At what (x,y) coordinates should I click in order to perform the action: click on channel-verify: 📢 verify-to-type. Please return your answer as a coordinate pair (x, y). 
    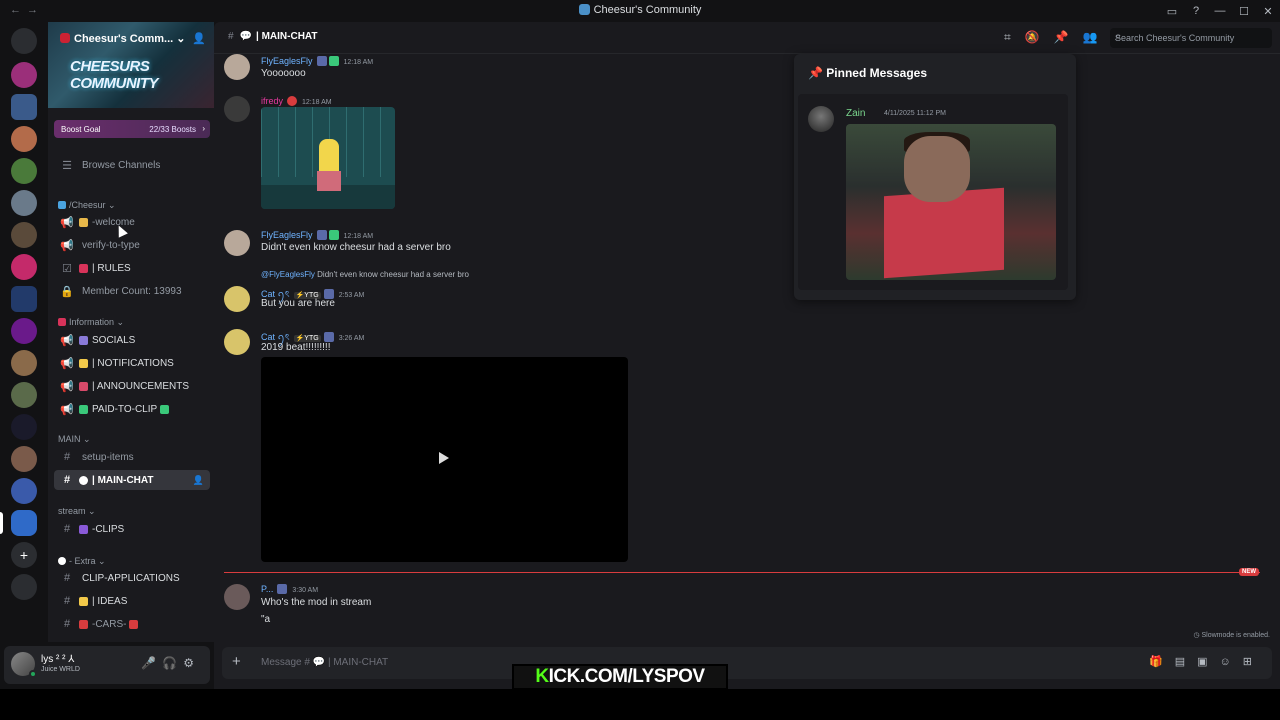
    Looking at the image, I should click on (132, 245).